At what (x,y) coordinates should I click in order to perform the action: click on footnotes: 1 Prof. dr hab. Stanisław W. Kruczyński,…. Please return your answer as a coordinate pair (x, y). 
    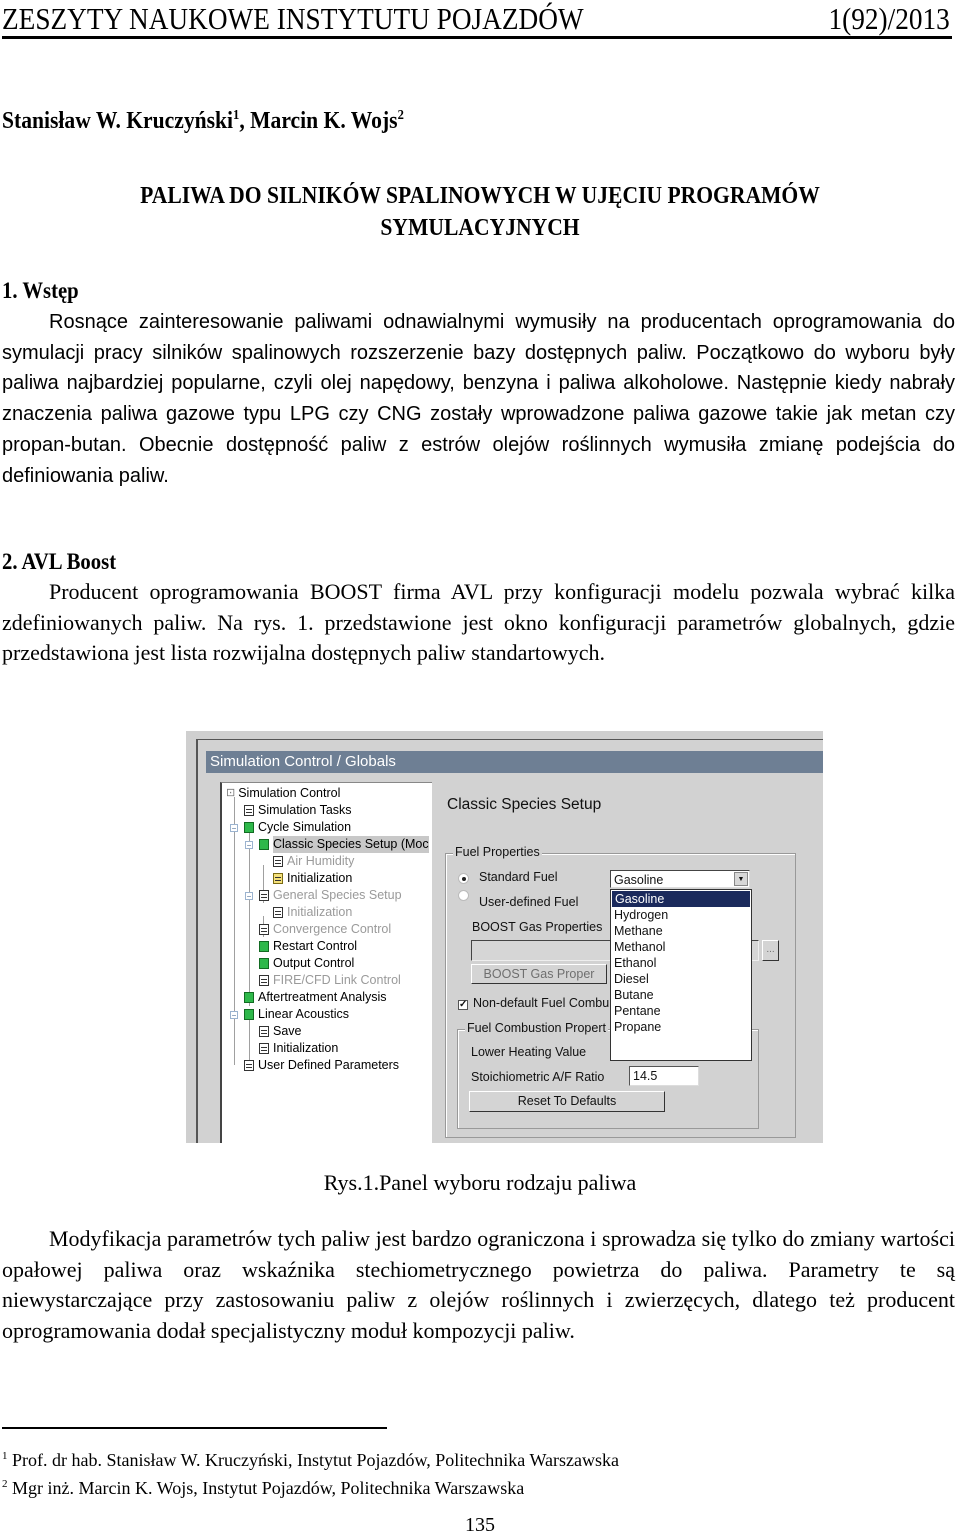
    Looking at the image, I should click on (310, 1472).